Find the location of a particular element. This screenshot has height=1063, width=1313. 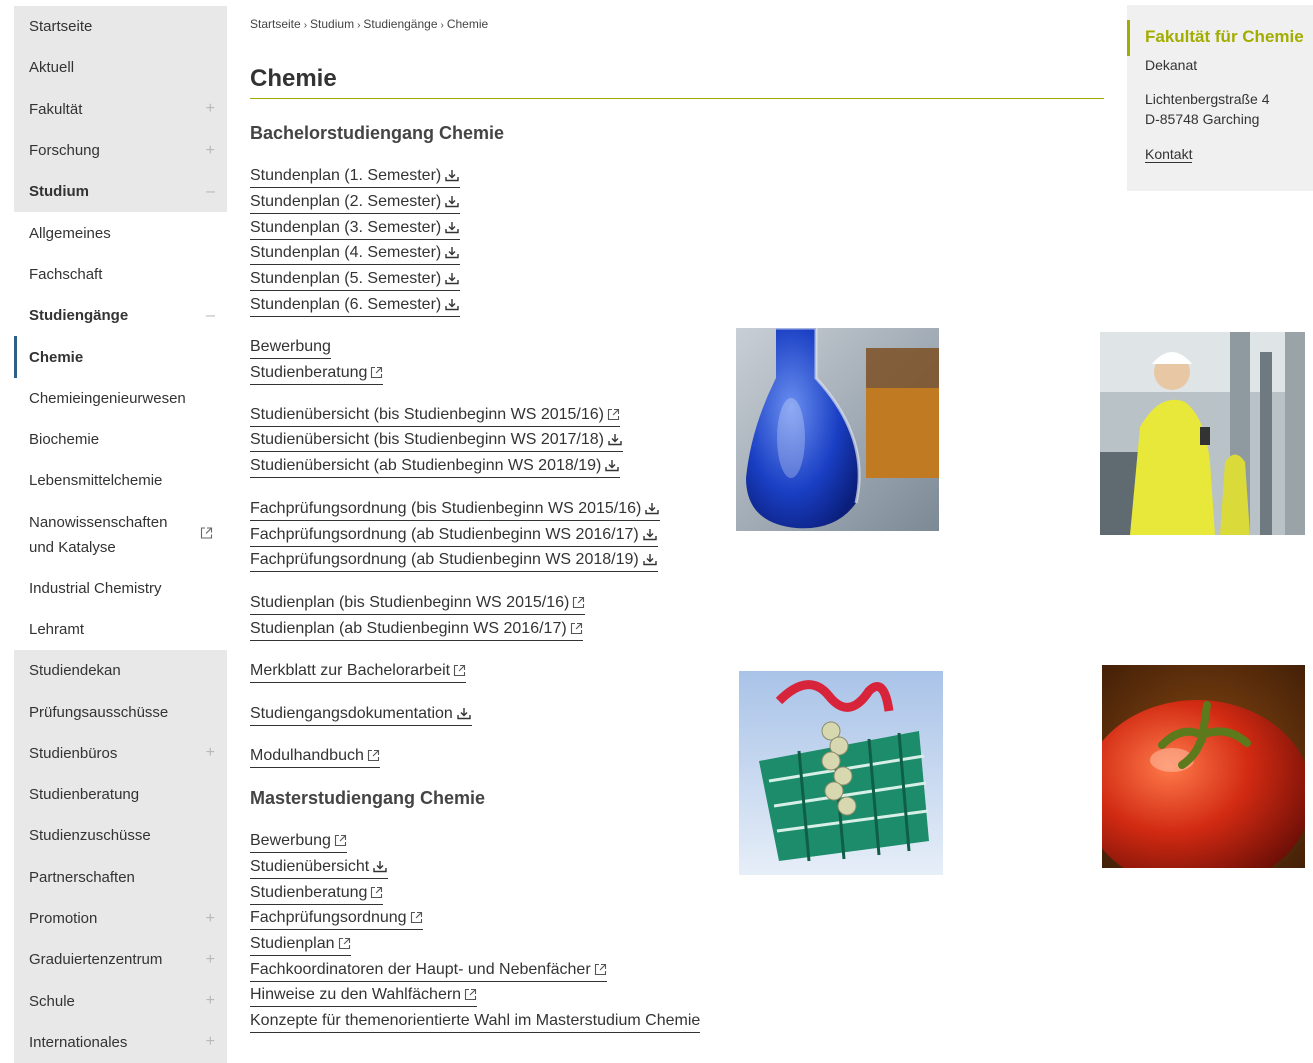

faculty-dept: Dekanat is located at coordinates (1171, 65).